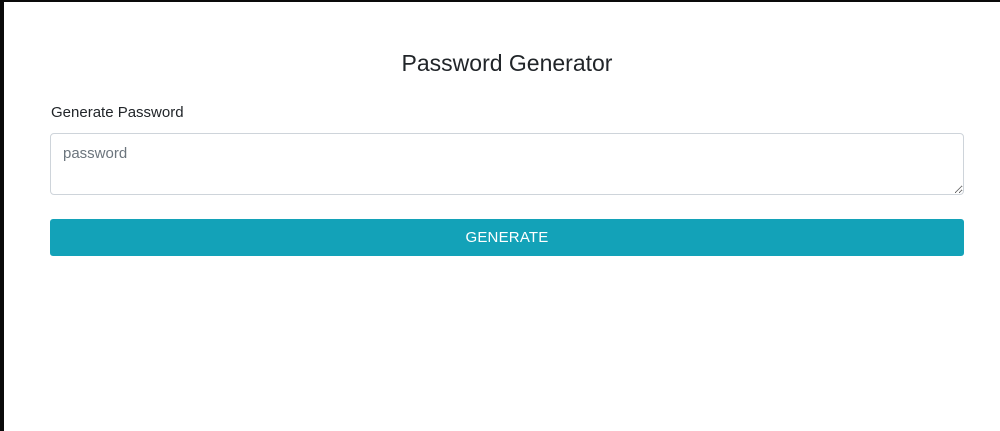 This screenshot has width=1000, height=431. Describe the element at coordinates (507, 237) in the screenshot. I see `generate-button: GENERATE` at that location.